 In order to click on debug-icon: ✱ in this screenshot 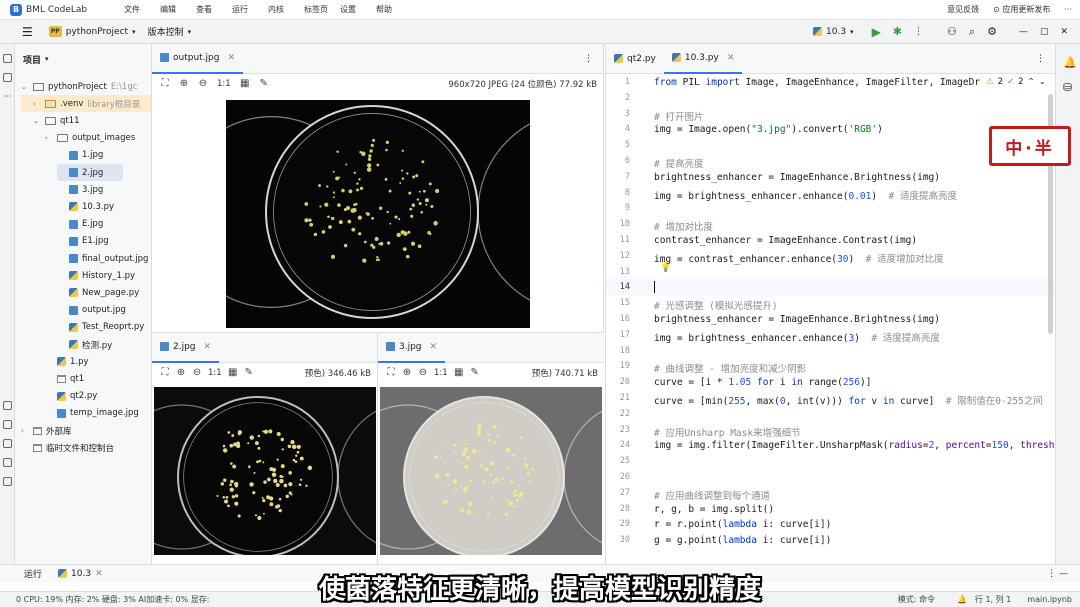, I will do `click(897, 31)`.